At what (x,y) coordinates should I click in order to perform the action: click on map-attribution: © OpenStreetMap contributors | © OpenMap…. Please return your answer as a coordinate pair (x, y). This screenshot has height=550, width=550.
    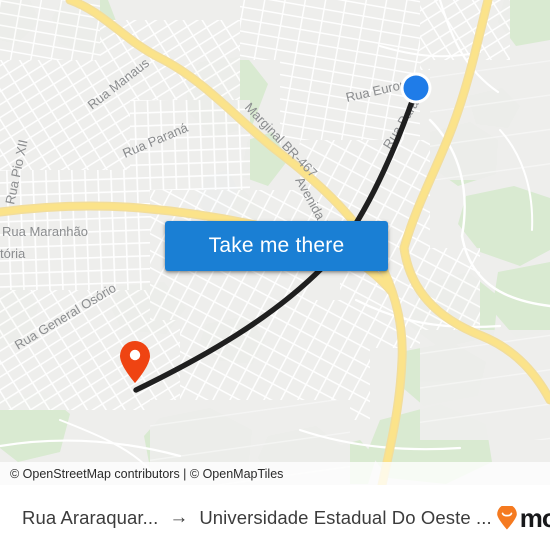
    Looking at the image, I should click on (275, 473).